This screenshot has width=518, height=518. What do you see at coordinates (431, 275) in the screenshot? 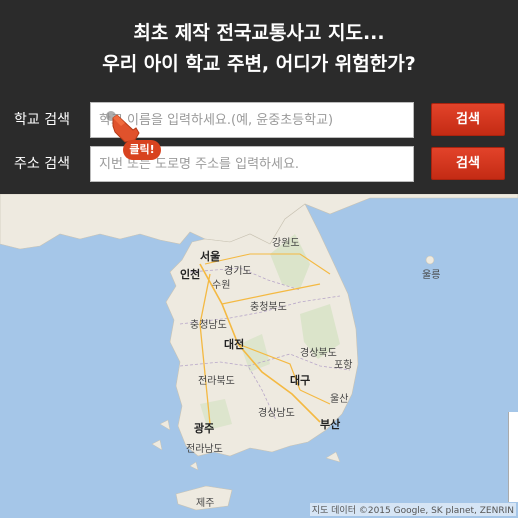
I see `island-ulleung: 울릉` at bounding box center [431, 275].